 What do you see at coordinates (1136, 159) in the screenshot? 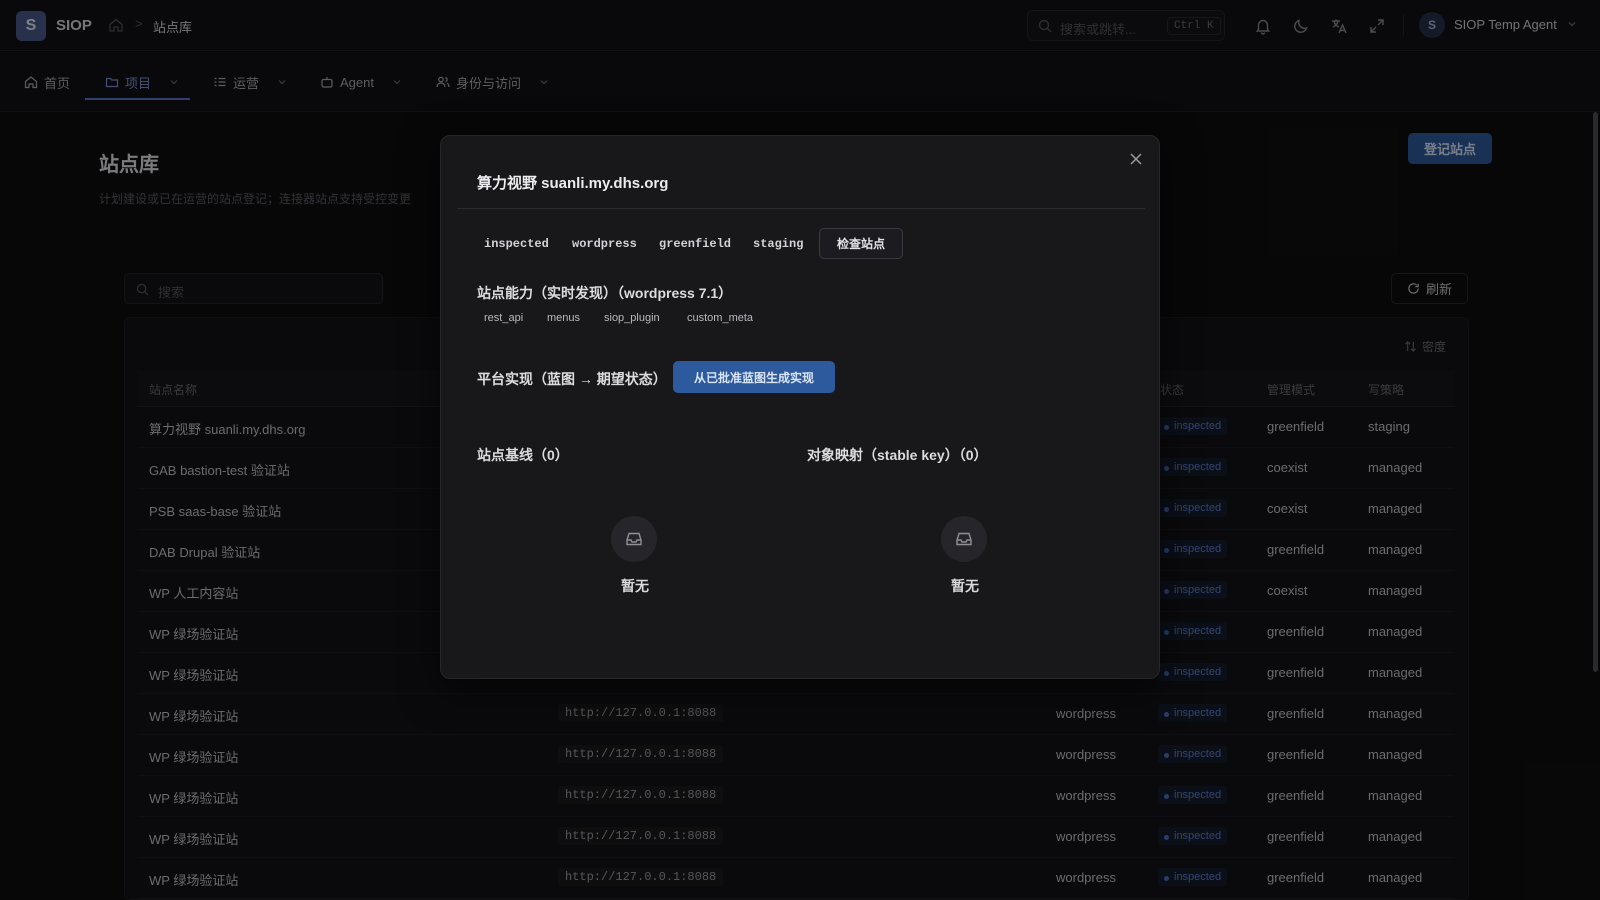
I see `close-icon` at bounding box center [1136, 159].